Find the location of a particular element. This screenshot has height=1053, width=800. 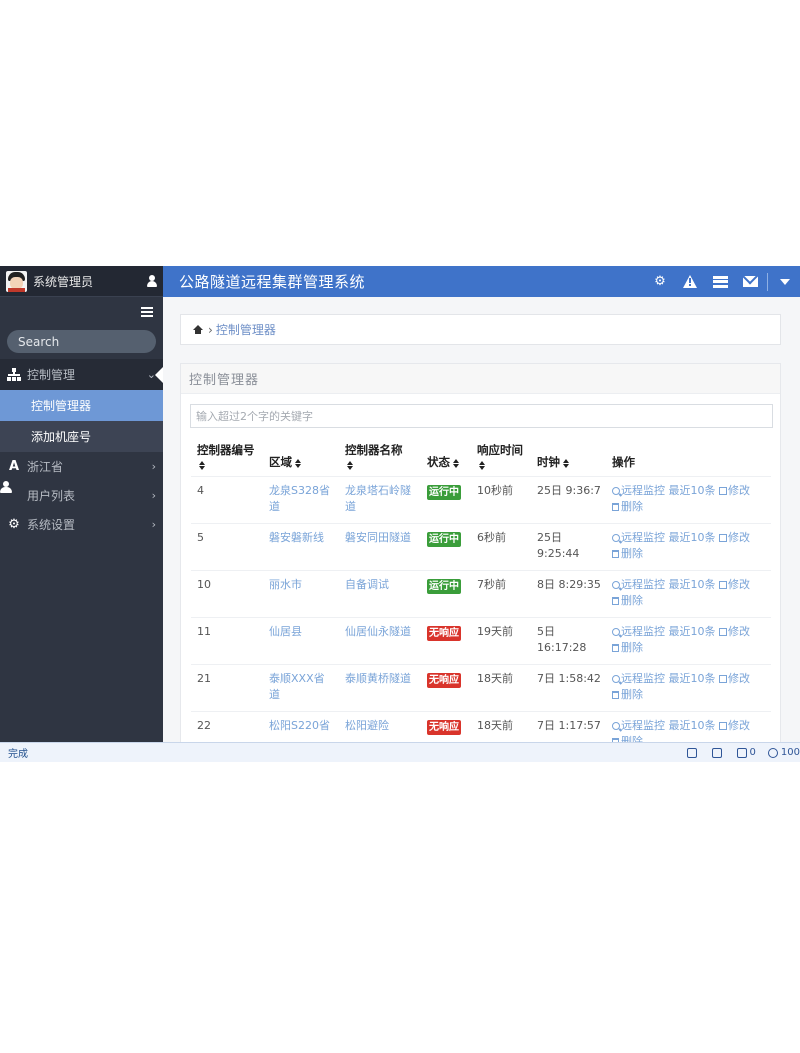

col-header-status: 状态 is located at coordinates (446, 458).